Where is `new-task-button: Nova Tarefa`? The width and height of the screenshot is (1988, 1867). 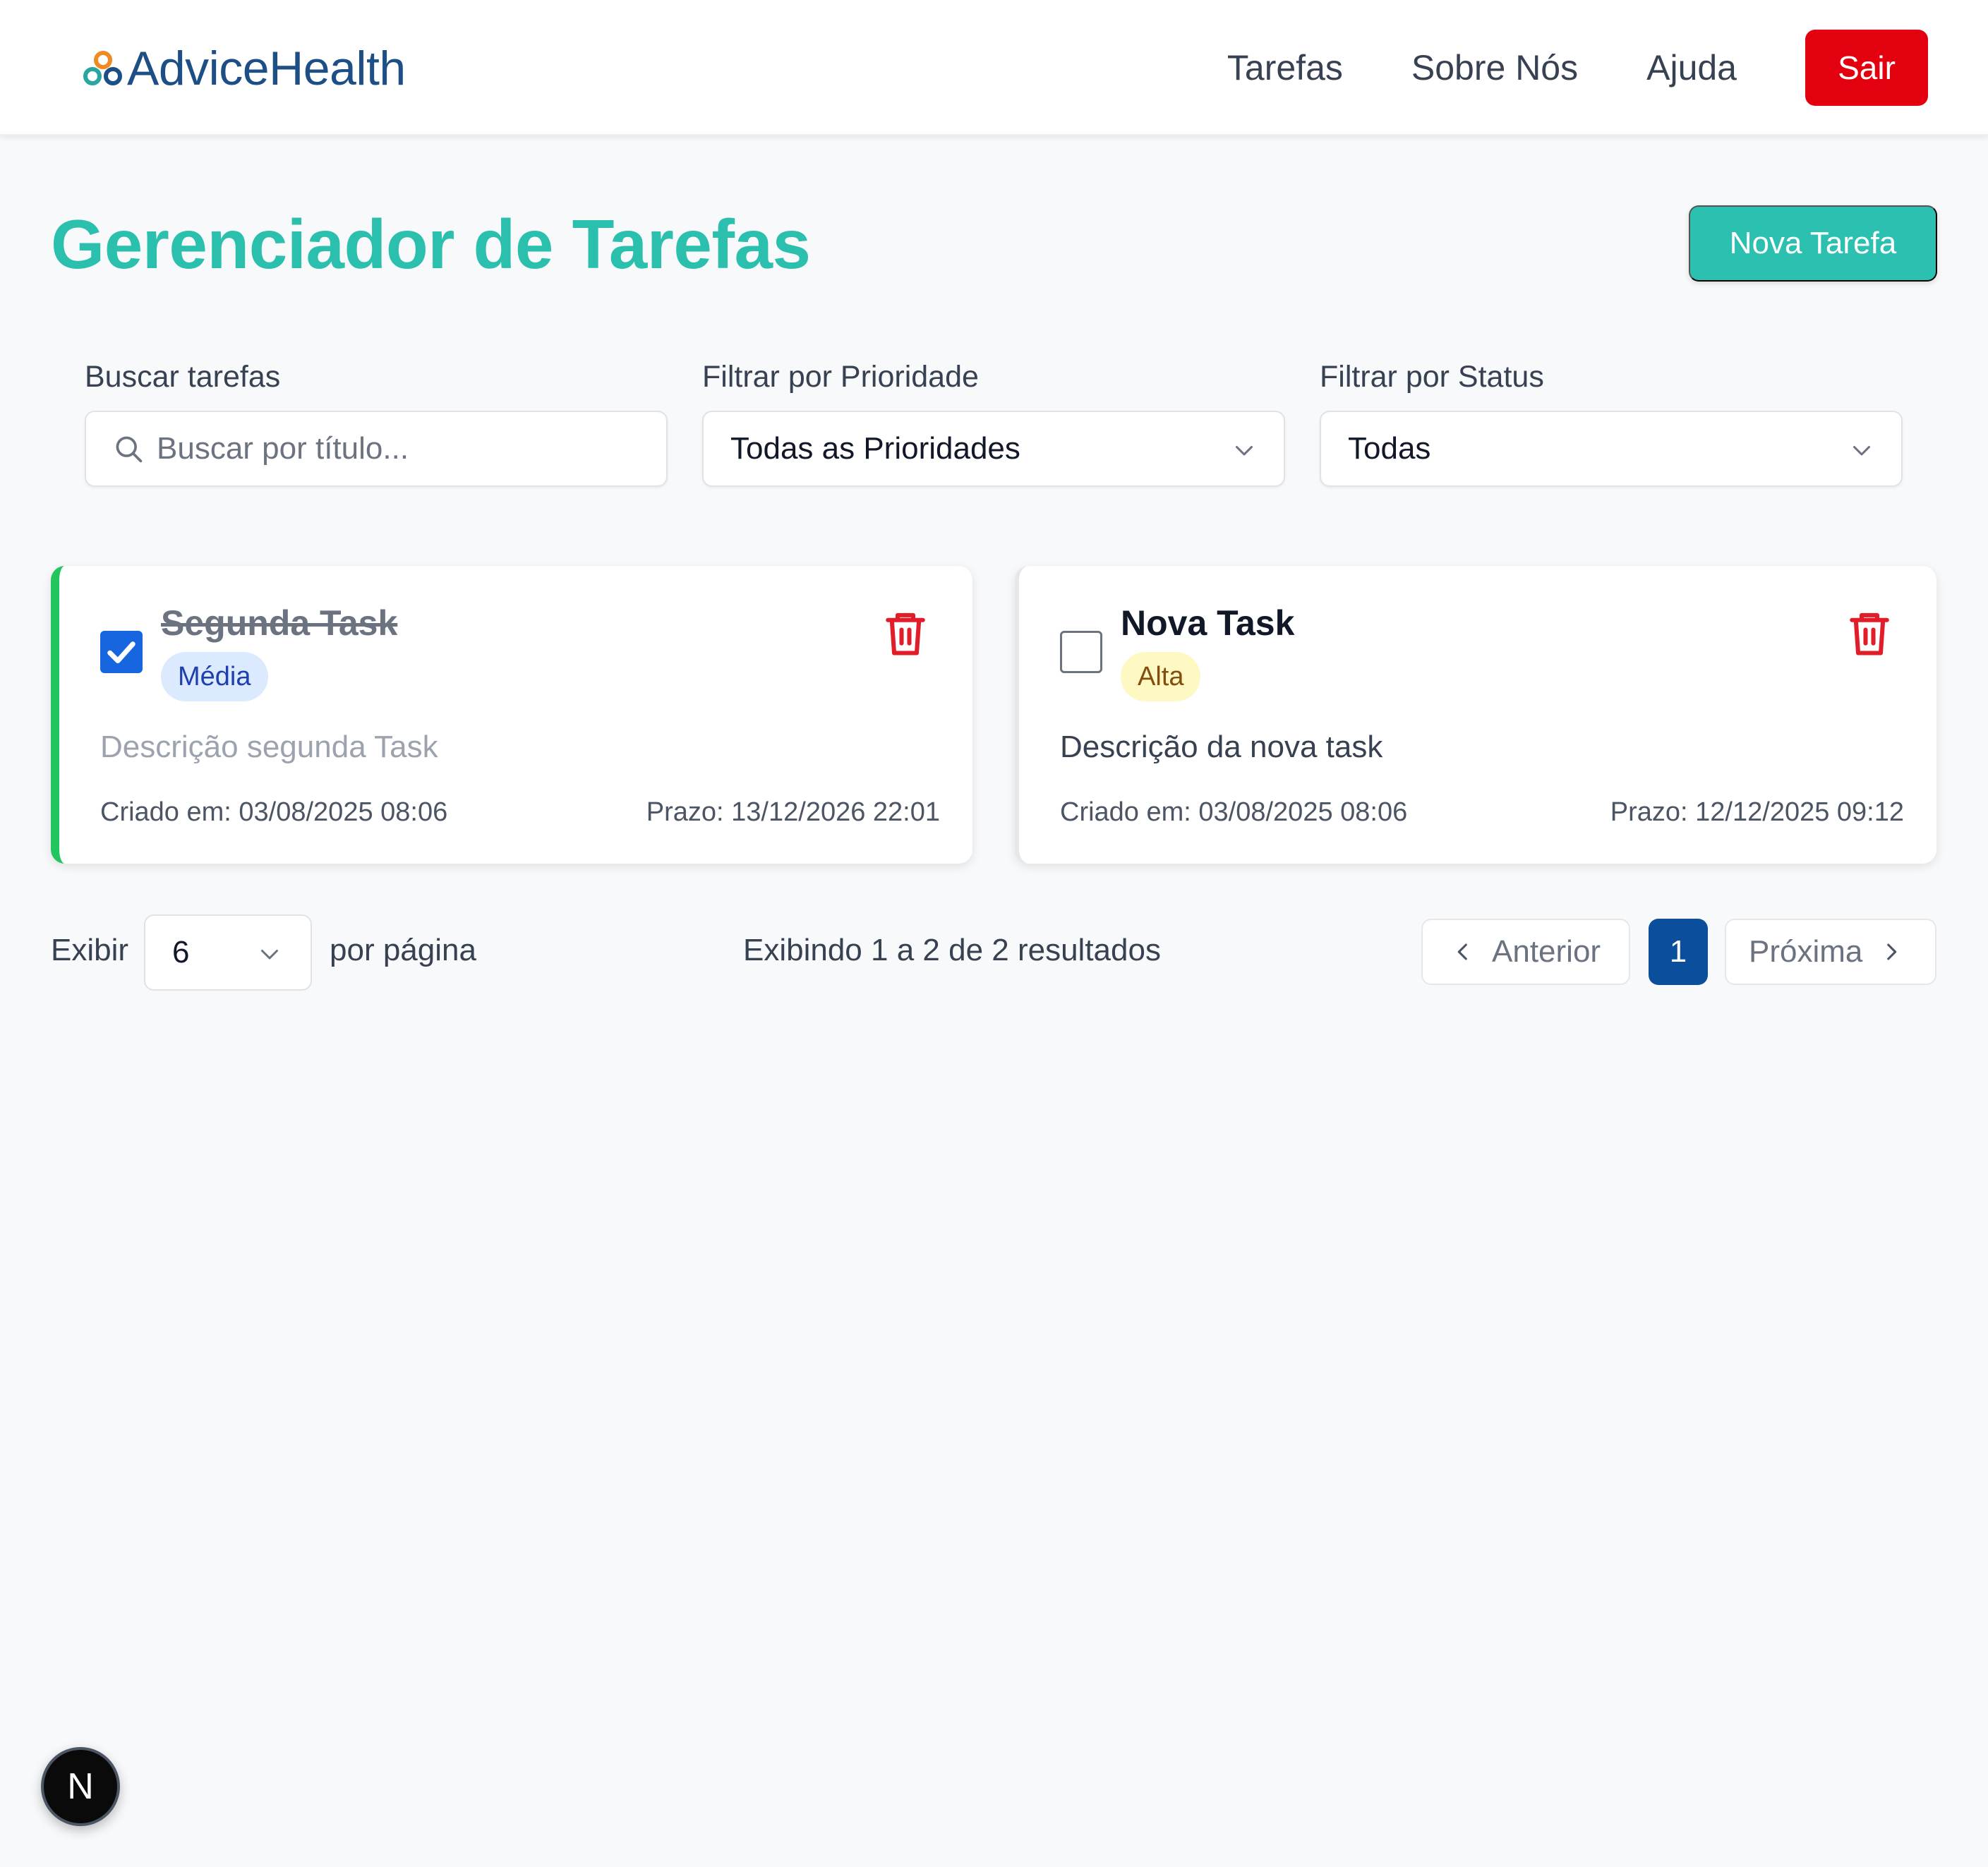
new-task-button: Nova Tarefa is located at coordinates (1813, 243).